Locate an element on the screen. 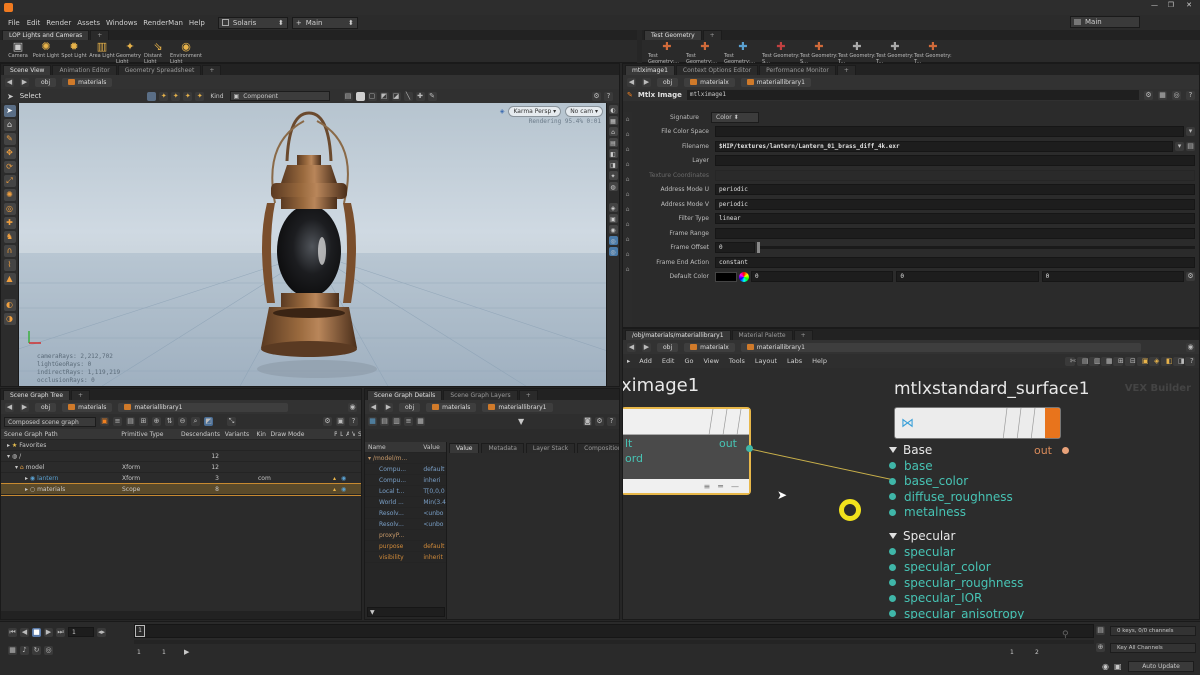 This screenshot has width=1200, height=675. details-row: Resolv... <unbo is located at coordinates (405, 513).